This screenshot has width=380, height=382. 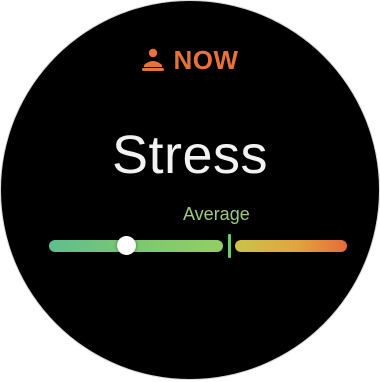 I want to click on gauge-low-segment, so click(x=136, y=246).